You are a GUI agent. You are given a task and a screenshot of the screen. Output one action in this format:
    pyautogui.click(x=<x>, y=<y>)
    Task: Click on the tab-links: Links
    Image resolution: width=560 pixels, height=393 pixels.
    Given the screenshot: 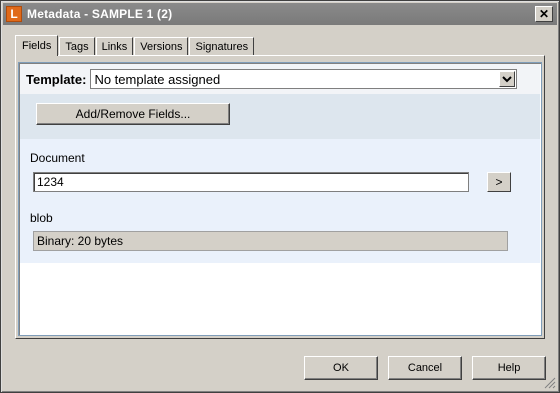 What is the action you would take?
    pyautogui.click(x=114, y=46)
    